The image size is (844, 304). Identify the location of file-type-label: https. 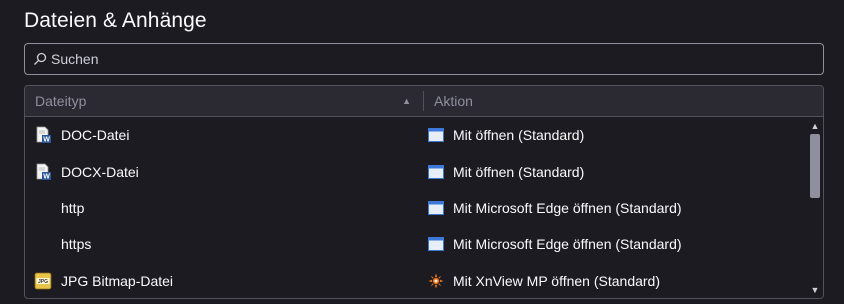
(76, 244).